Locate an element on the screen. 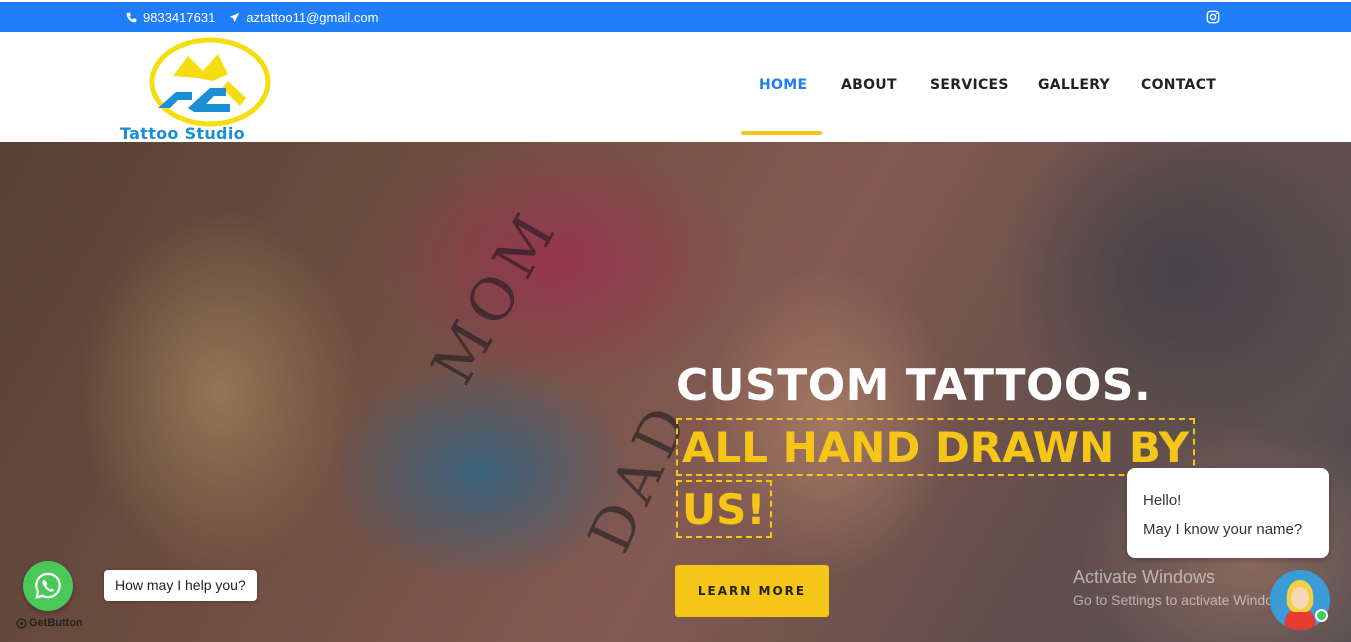  online-status-dot is located at coordinates (1321, 615).